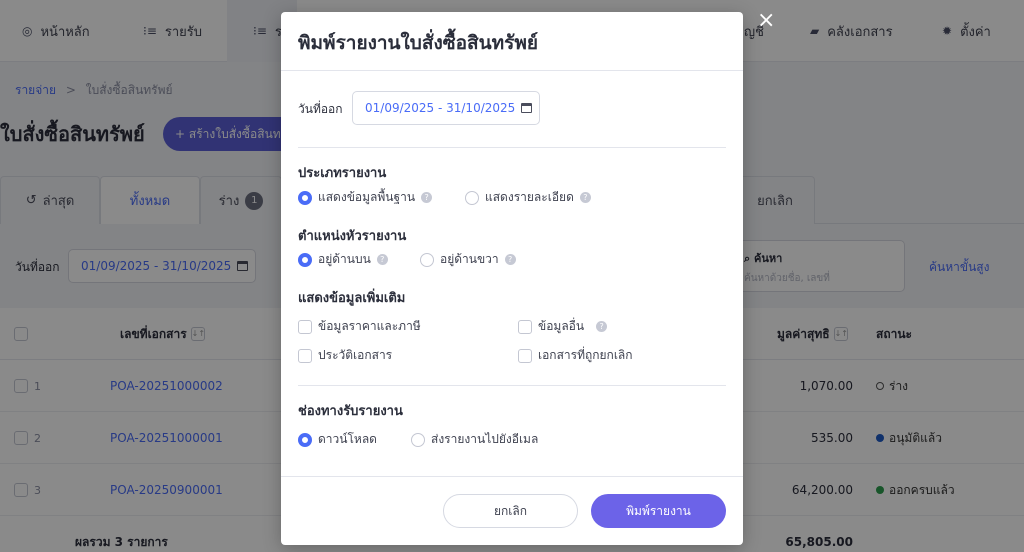 The image size is (1024, 552). Describe the element at coordinates (365, 197) in the screenshot. I see `report-type-basic-radio: แสดงข้อมูลพื้นฐาน ?` at that location.